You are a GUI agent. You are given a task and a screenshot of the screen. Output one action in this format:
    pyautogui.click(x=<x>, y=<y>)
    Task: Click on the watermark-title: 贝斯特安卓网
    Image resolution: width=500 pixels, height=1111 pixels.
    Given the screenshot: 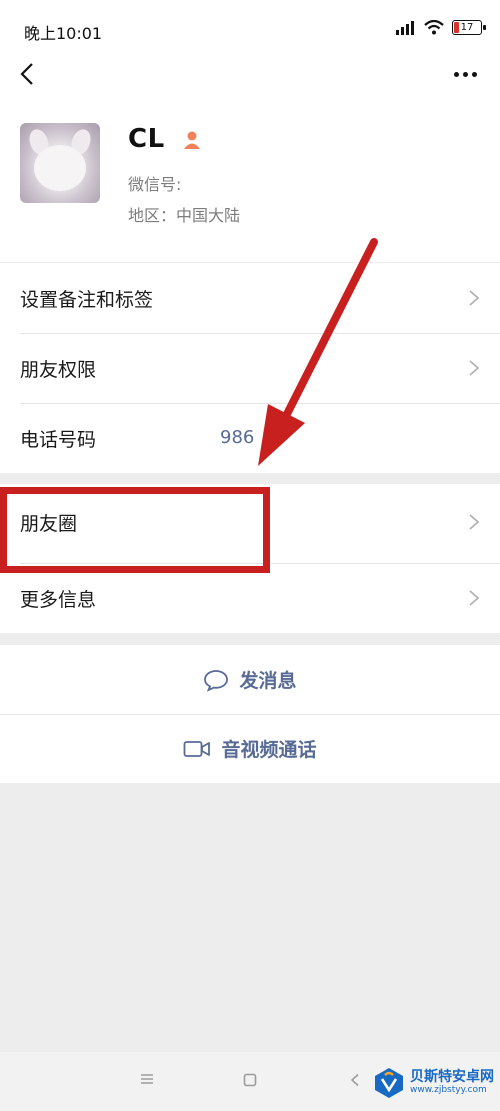 What is the action you would take?
    pyautogui.click(x=452, y=1077)
    